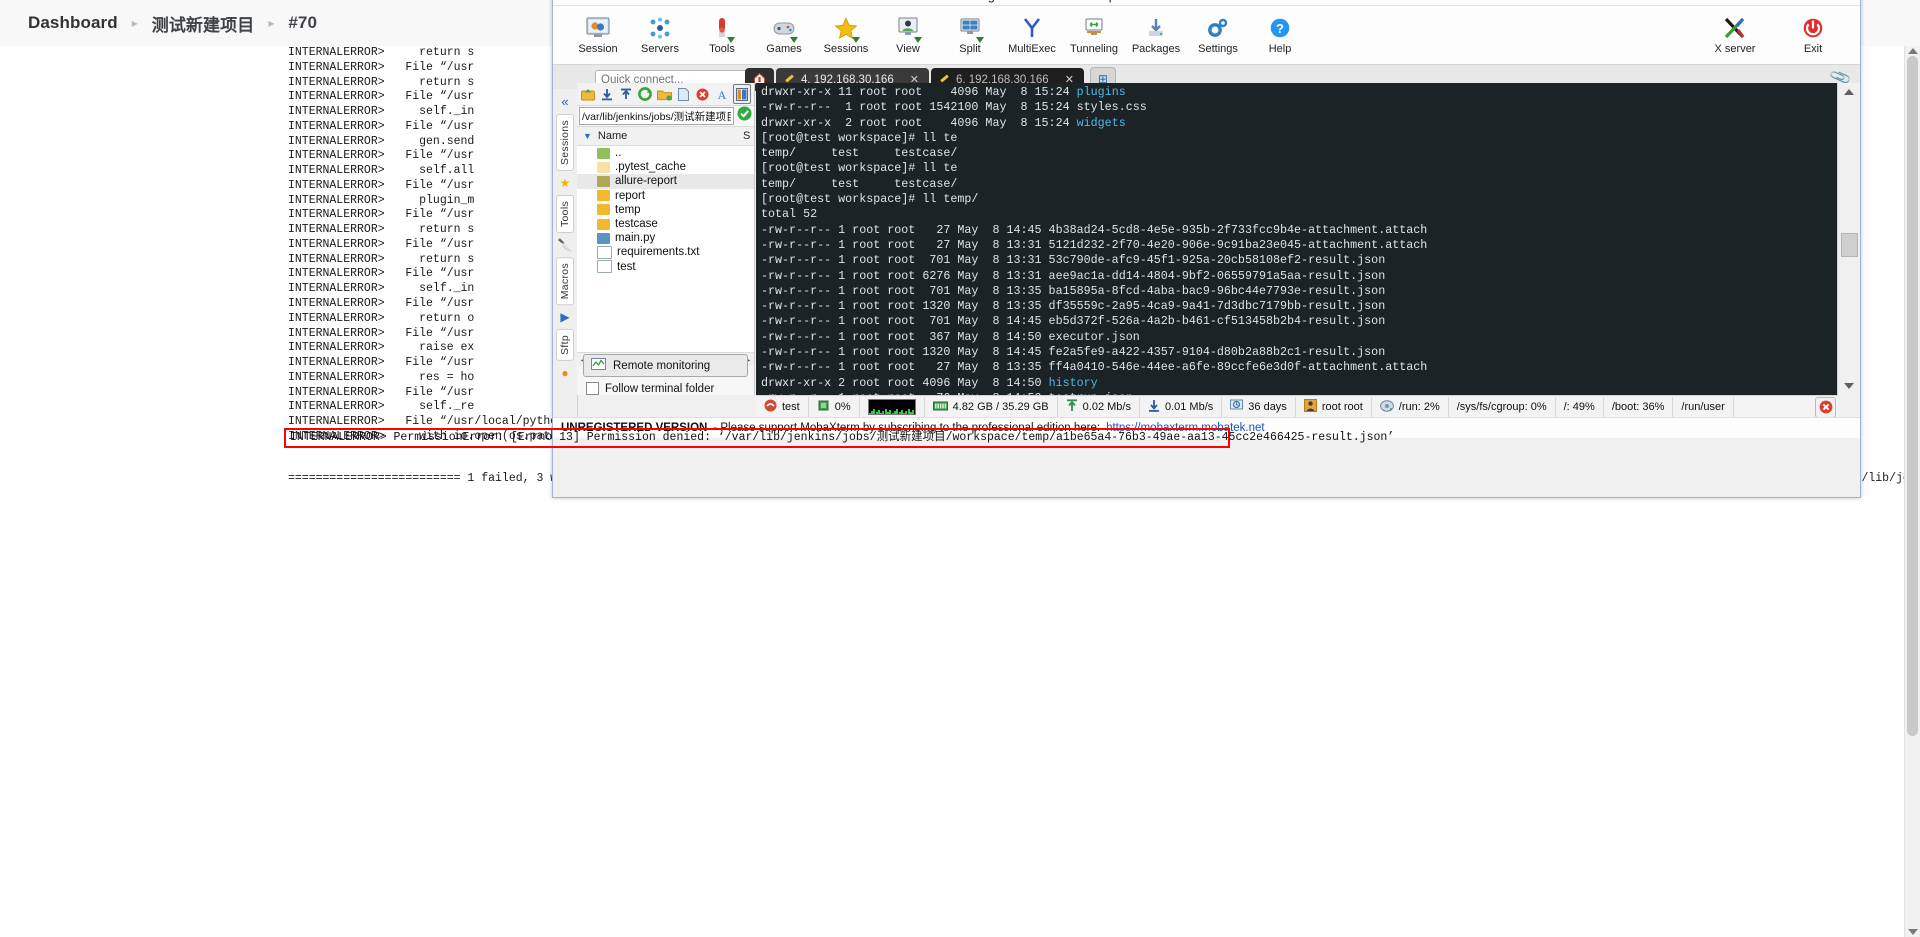 This screenshot has height=937, width=1920. What do you see at coordinates (588, 94) in the screenshot?
I see `go-up-icon` at bounding box center [588, 94].